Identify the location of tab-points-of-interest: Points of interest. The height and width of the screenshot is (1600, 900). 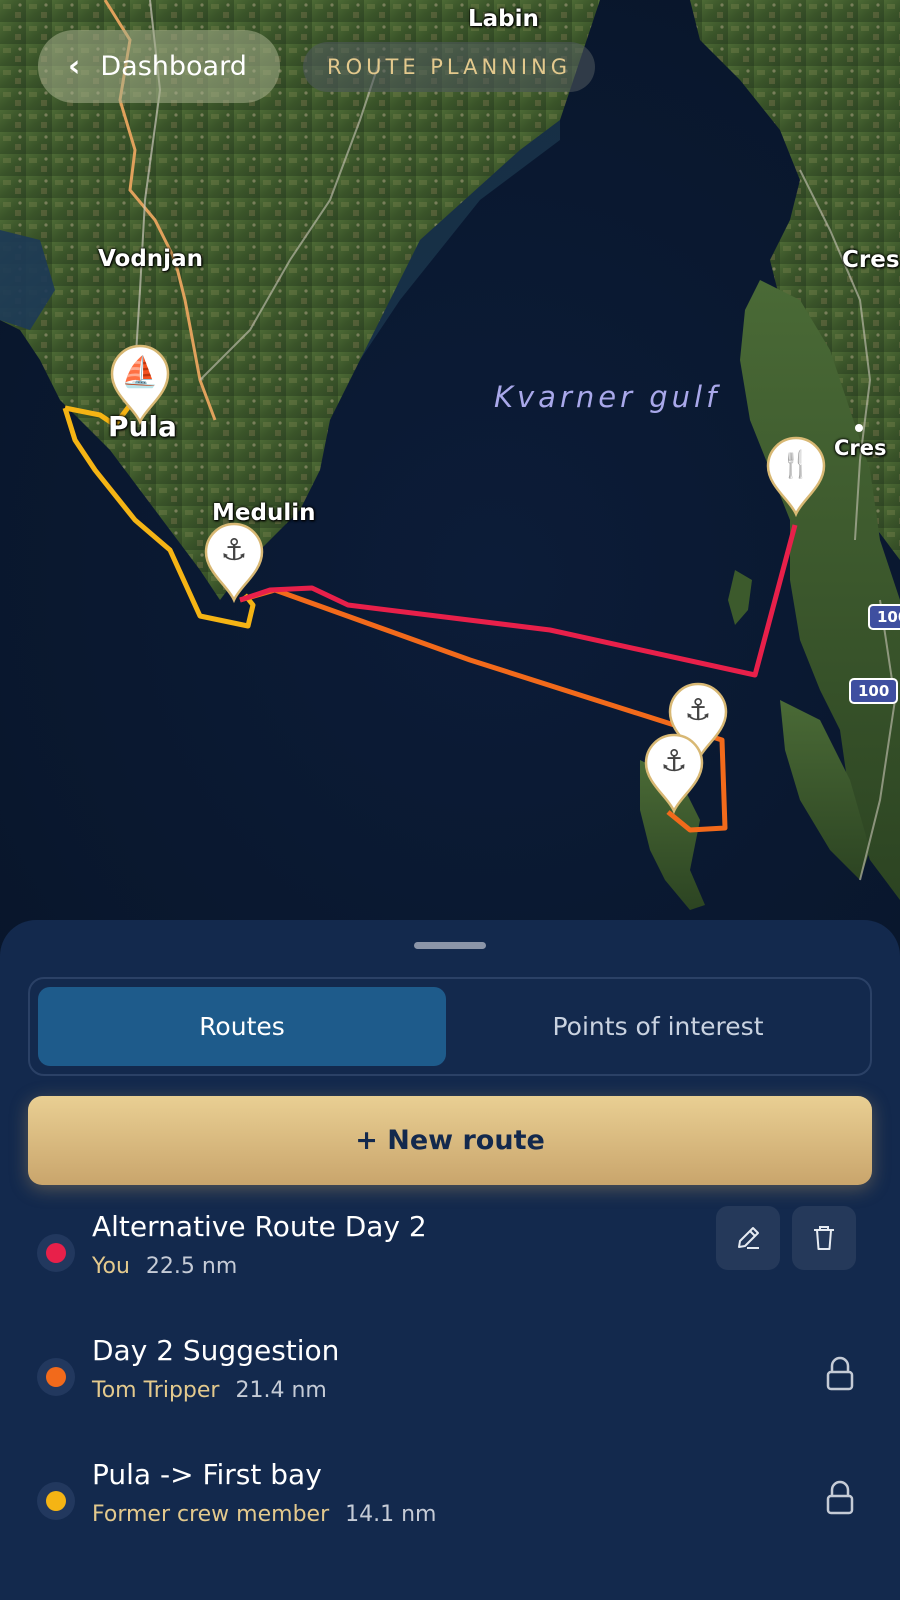
(658, 1026).